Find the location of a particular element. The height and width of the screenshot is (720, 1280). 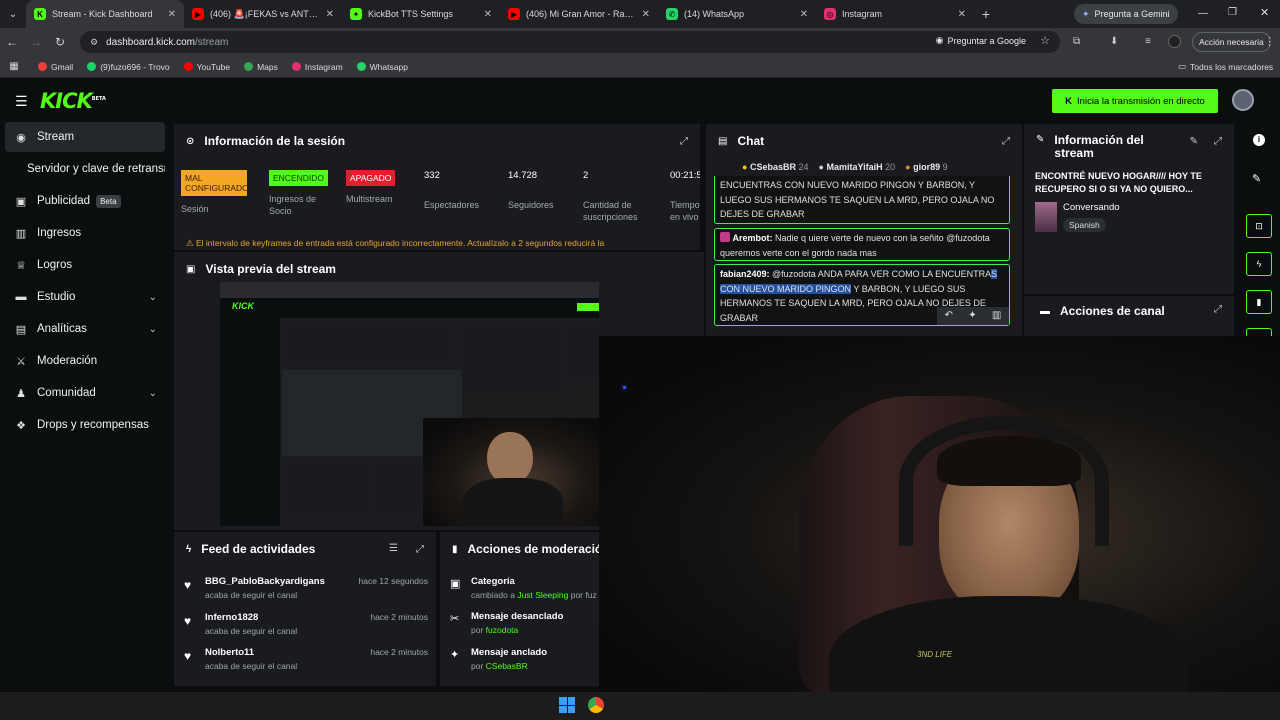

chat-title: Chat is located at coordinates (751, 141).